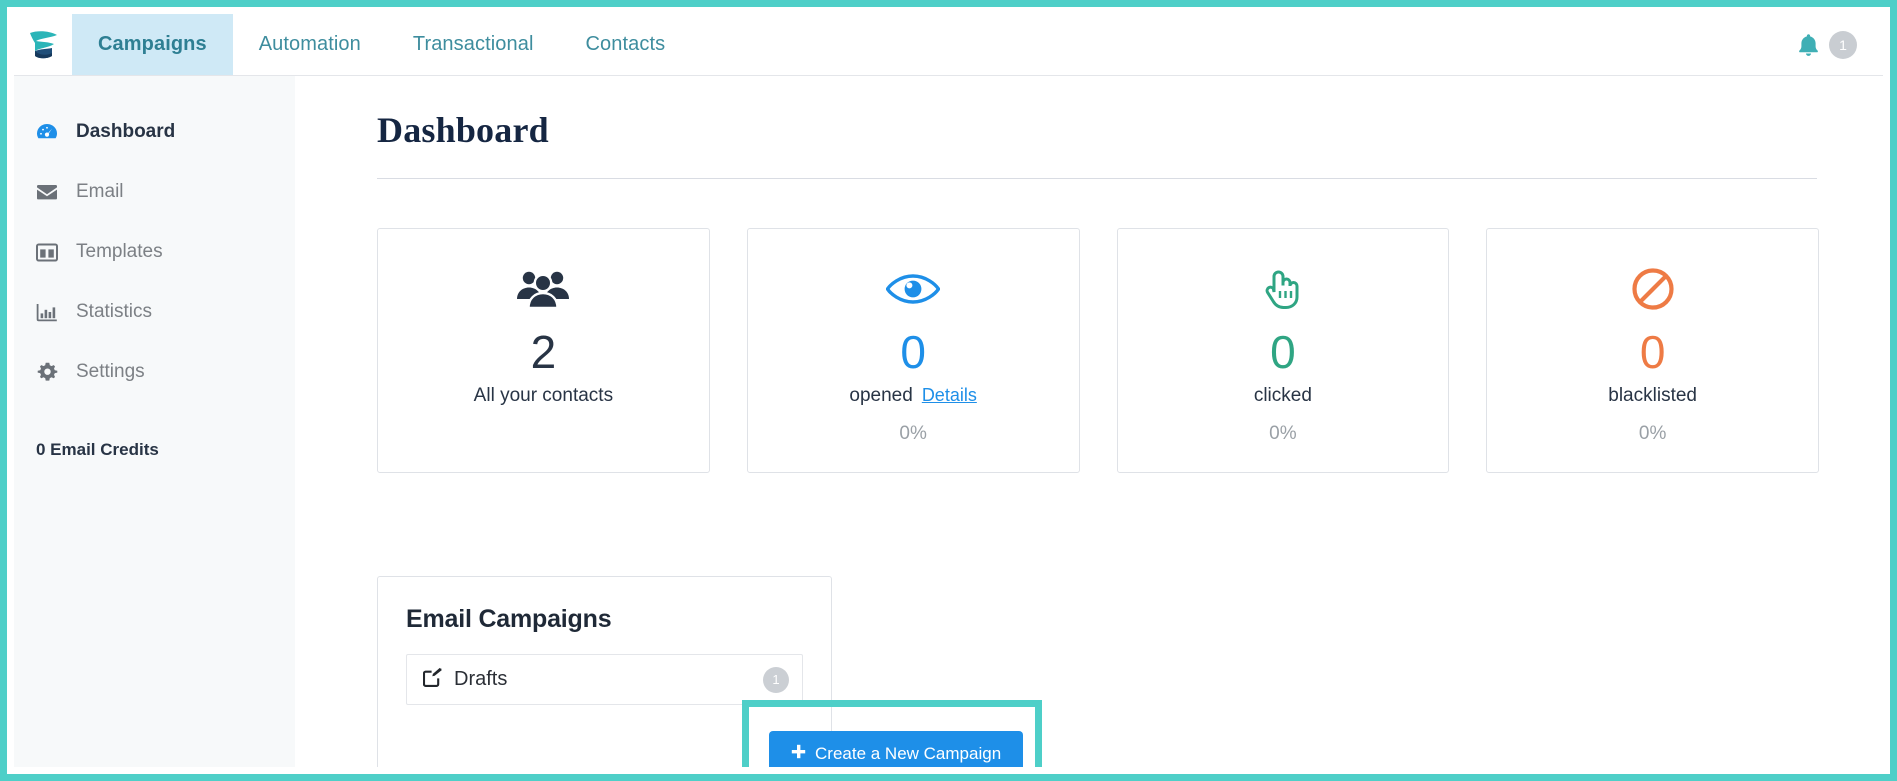  What do you see at coordinates (543, 289) in the screenshot?
I see `users-group-icon` at bounding box center [543, 289].